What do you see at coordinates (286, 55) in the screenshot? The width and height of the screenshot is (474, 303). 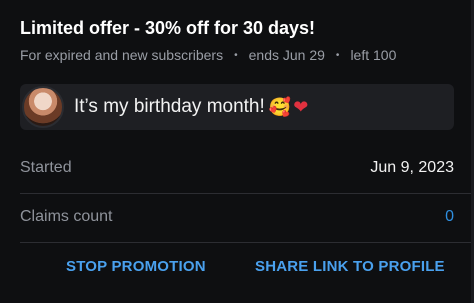 I see `offer-end-date: ends Jun 29` at bounding box center [286, 55].